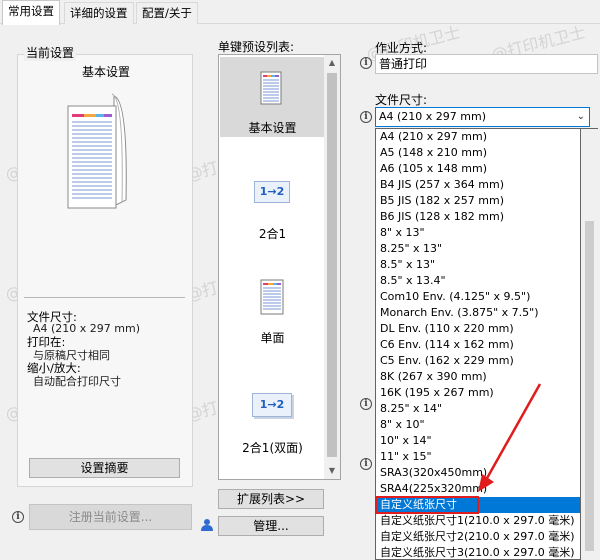  I want to click on current-settings-title: 当前设置, so click(50, 52).